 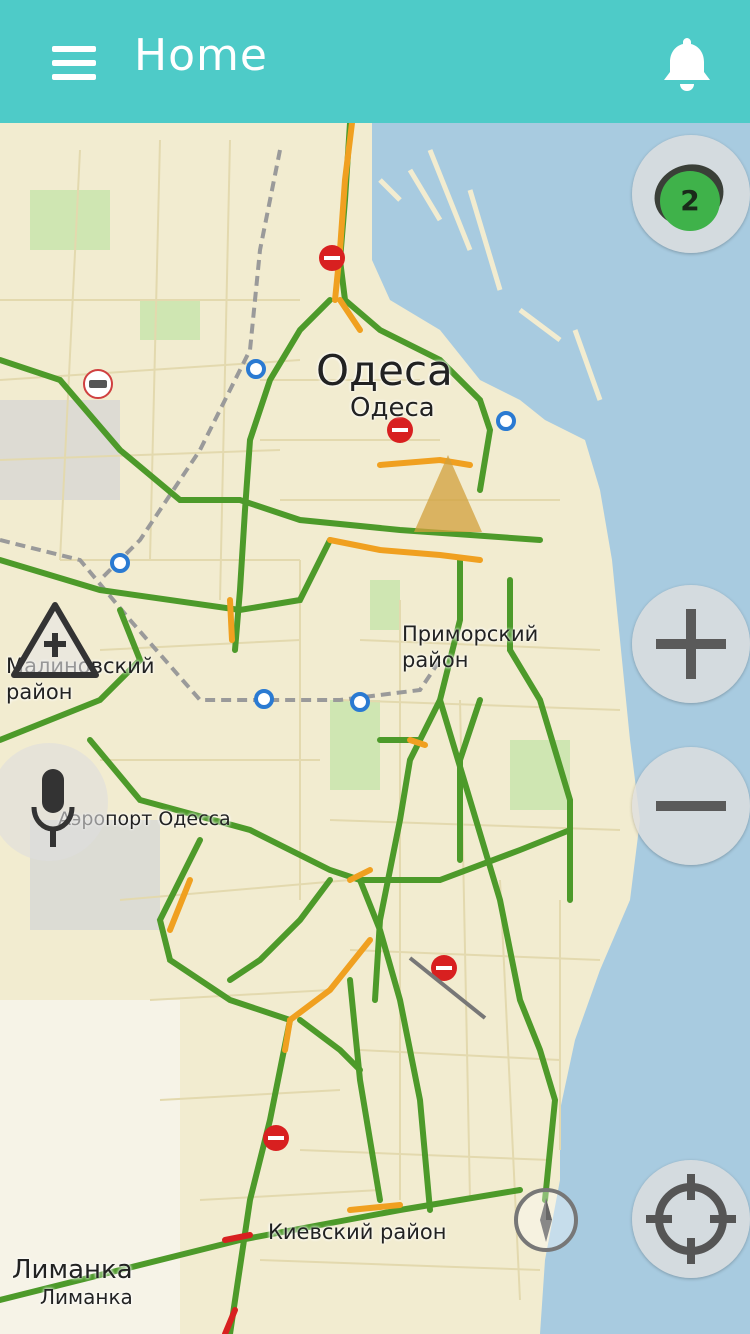 I want to click on hamburger-menu-icon, so click(x=74, y=49).